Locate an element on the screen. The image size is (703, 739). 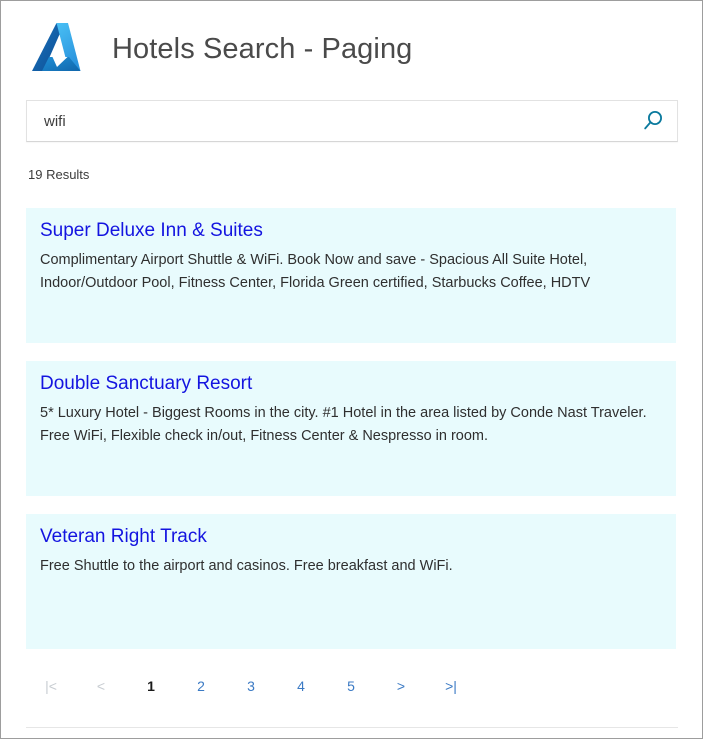
azure-logo-icon is located at coordinates (56, 49).